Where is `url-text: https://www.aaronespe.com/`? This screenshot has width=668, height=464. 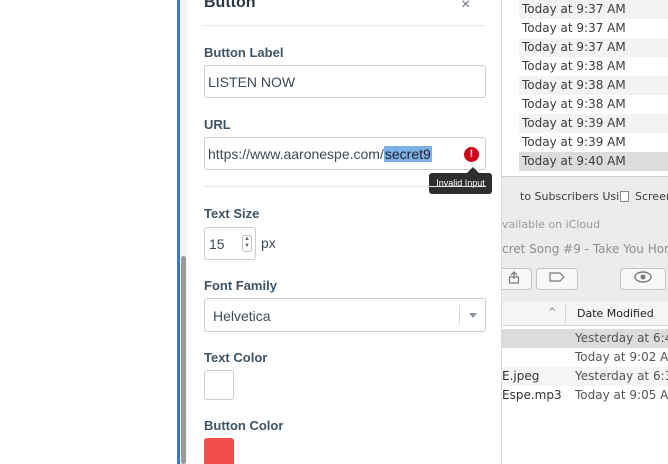
url-text: https://www.aaronespe.com/ is located at coordinates (296, 154).